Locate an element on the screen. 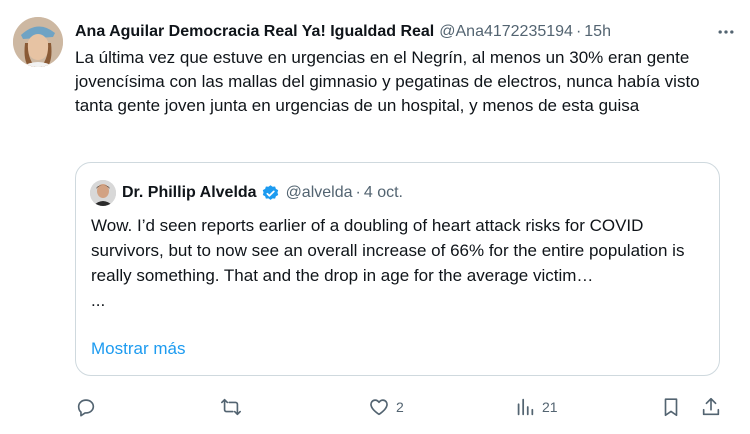 The image size is (750, 434). reply-icon is located at coordinates (86, 408).